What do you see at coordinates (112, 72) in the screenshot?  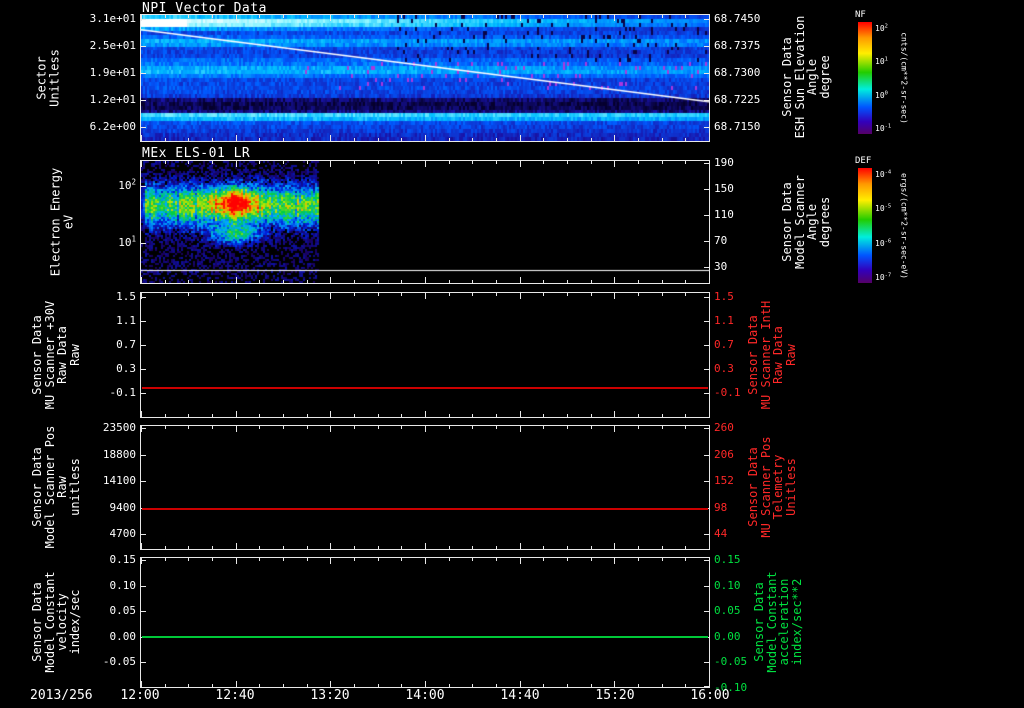 I see `left-tick-label-npi: 1.9e+01` at bounding box center [112, 72].